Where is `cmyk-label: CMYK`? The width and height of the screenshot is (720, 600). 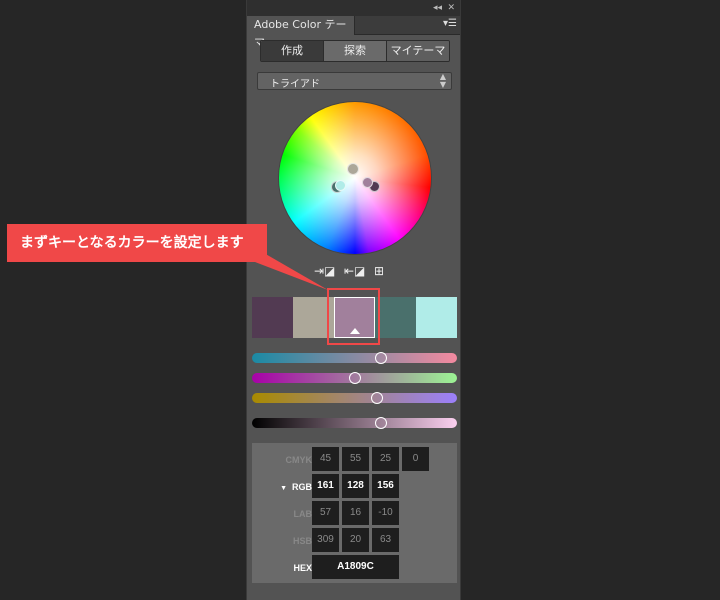
cmyk-label: CMYK is located at coordinates (282, 460).